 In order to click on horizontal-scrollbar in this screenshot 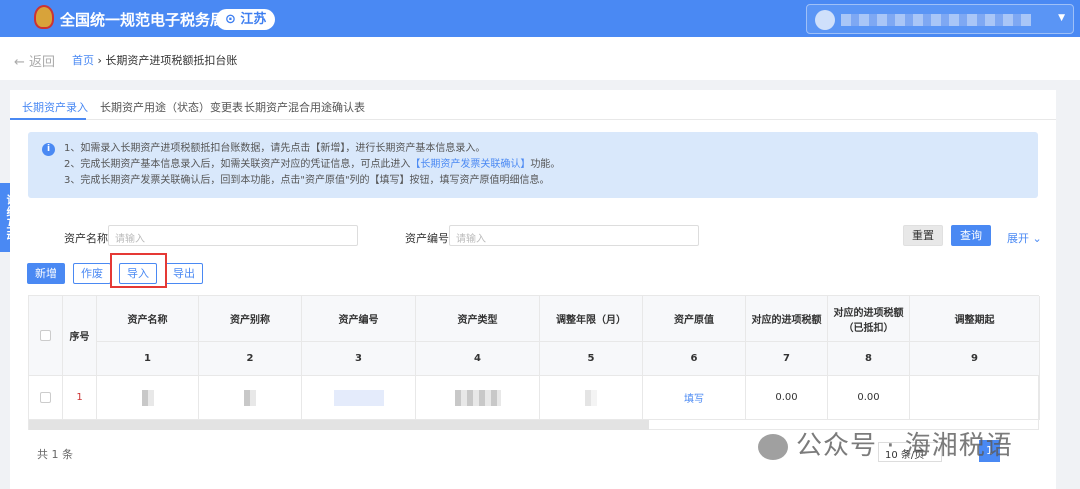, I will do `click(339, 425)`.